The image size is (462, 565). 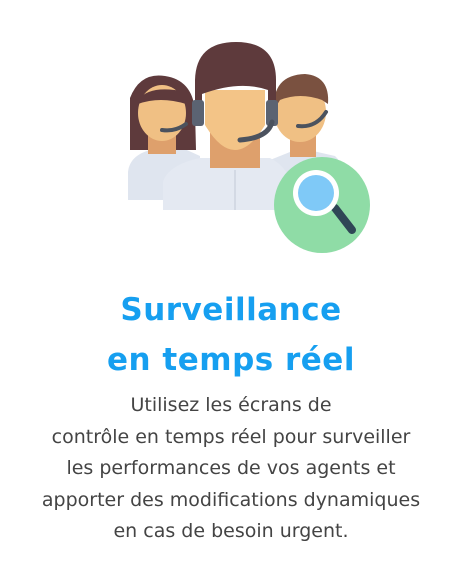 I want to click on description-line: apporter des modifications dynamiques, so click(x=231, y=499).